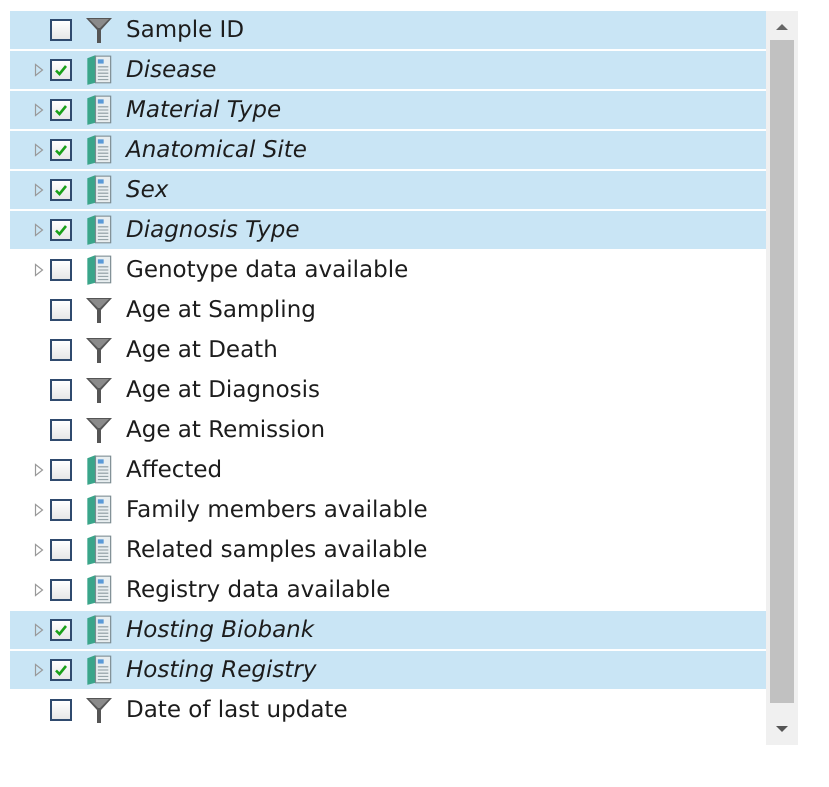 This screenshot has width=829, height=787. I want to click on tree-row: Diagnosis Type, so click(388, 230).